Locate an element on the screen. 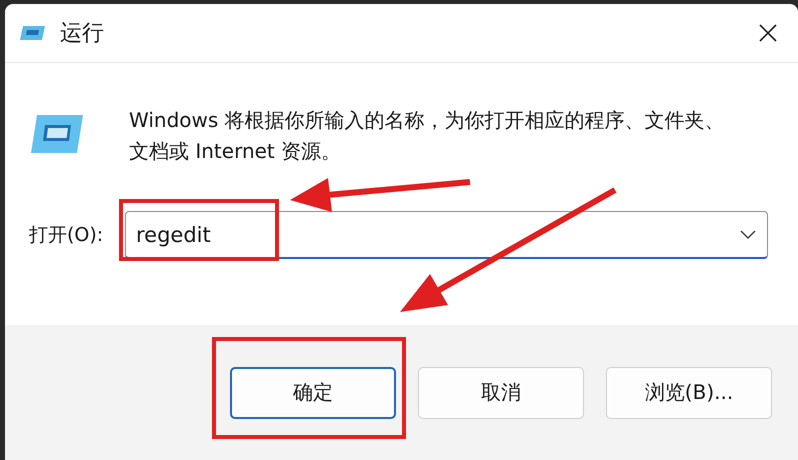 This screenshot has height=460, width=798. close-icon is located at coordinates (768, 33).